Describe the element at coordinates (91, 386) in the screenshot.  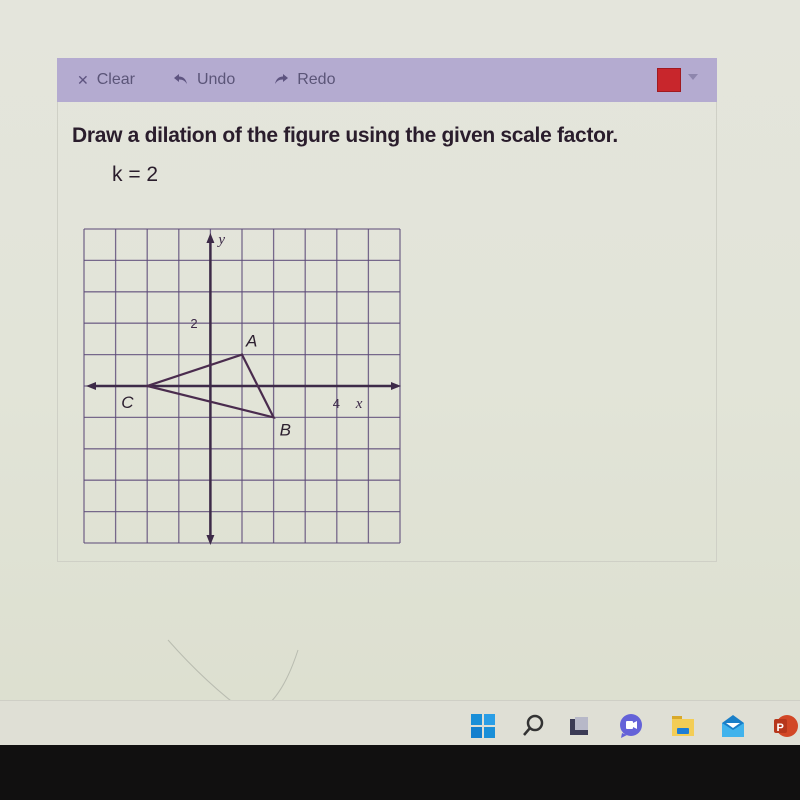
I see `x-axis-arrow-left` at that location.